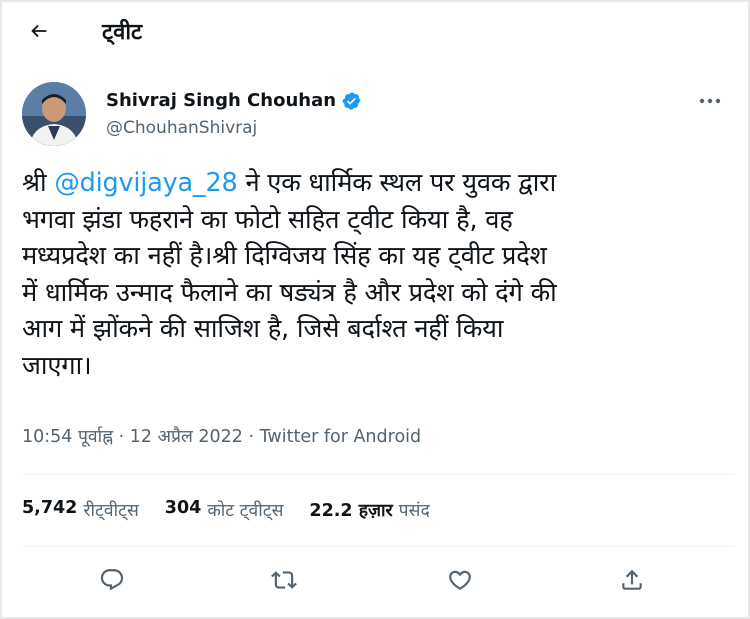 This screenshot has height=619, width=750. I want to click on back-arrow-icon, so click(39, 31).